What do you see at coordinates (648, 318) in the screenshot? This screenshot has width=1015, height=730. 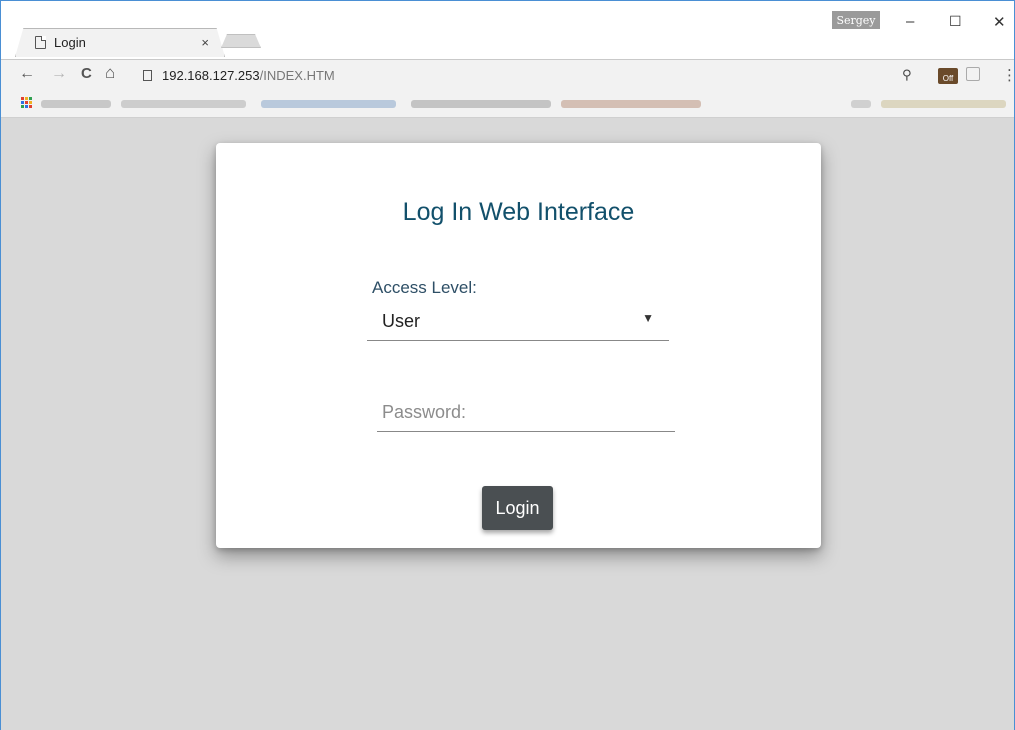 I see `dropdown-arrow-icon: ▼` at bounding box center [648, 318].